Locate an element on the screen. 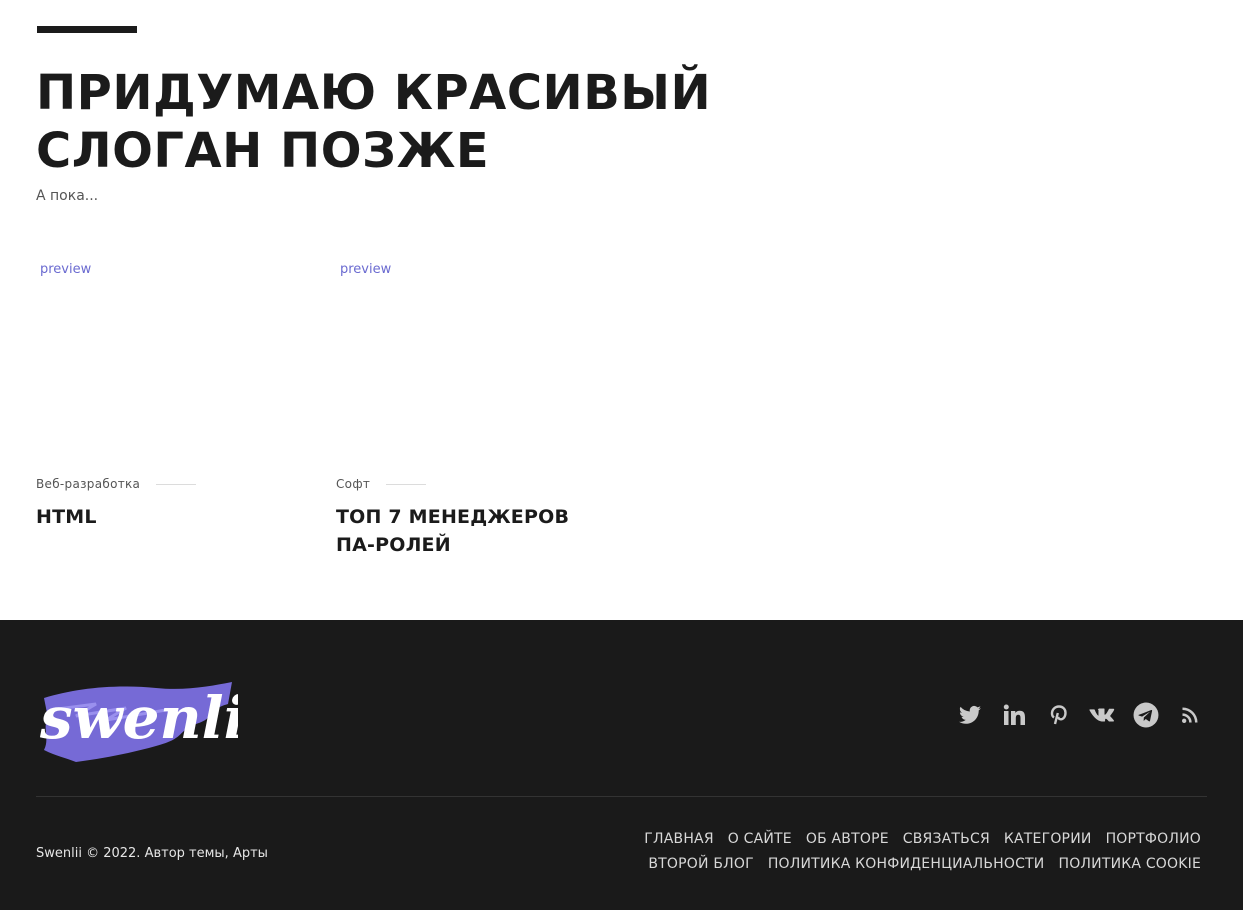  vk-icon is located at coordinates (1102, 715).